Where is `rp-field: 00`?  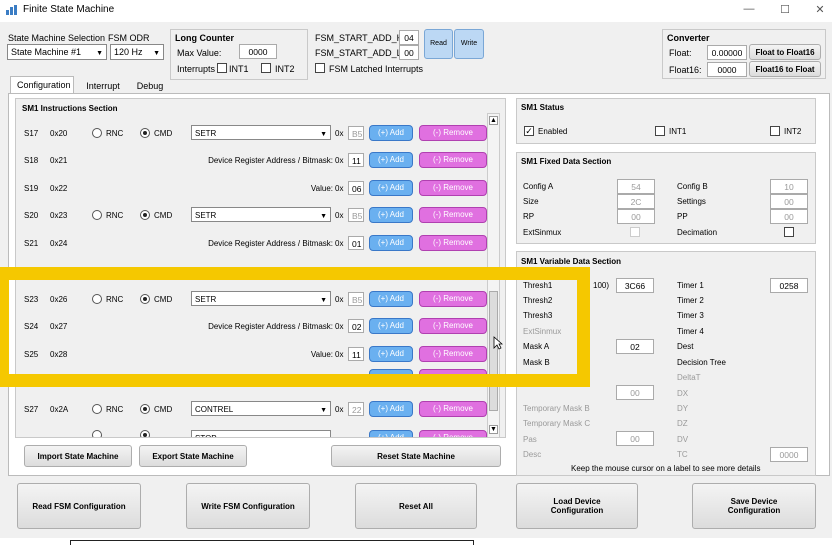
rp-field: 00 is located at coordinates (636, 216).